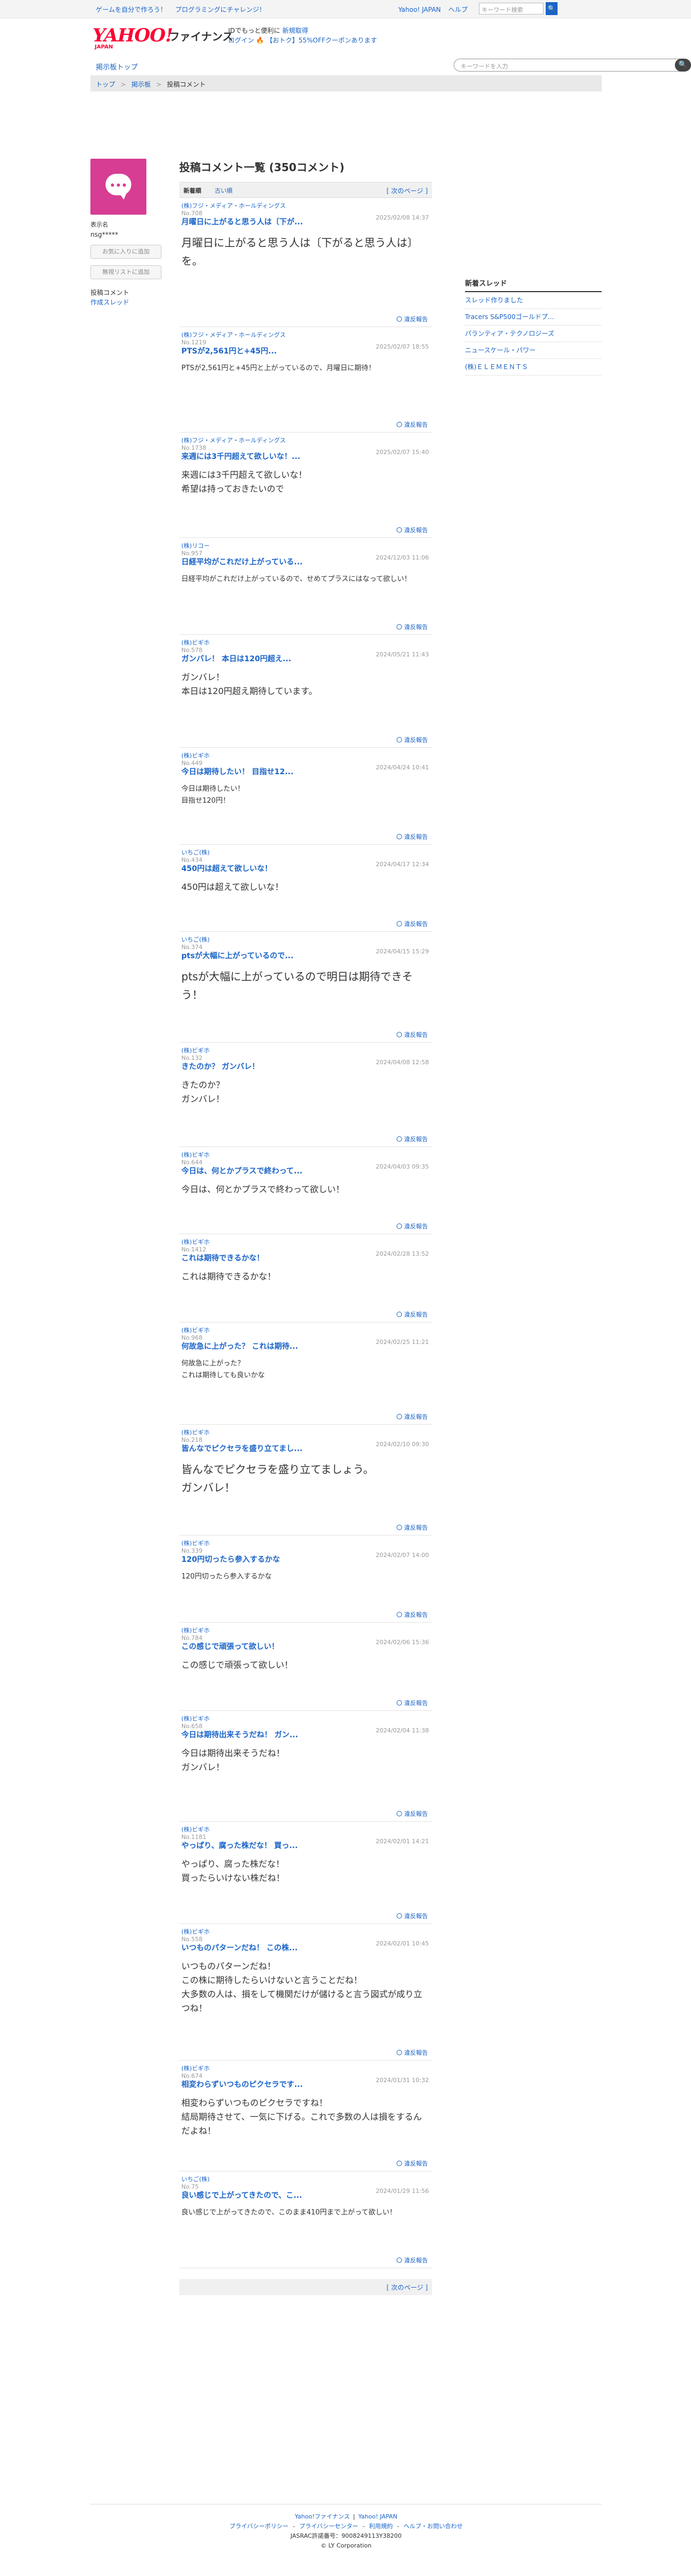 This screenshot has height=2576, width=691. What do you see at coordinates (683, 65) in the screenshot?
I see `board-search-button: 🔍` at bounding box center [683, 65].